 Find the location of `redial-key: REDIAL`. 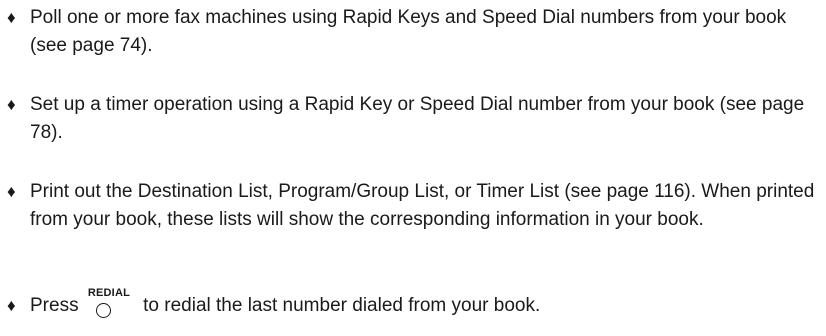

redial-key: REDIAL is located at coordinates (111, 303).